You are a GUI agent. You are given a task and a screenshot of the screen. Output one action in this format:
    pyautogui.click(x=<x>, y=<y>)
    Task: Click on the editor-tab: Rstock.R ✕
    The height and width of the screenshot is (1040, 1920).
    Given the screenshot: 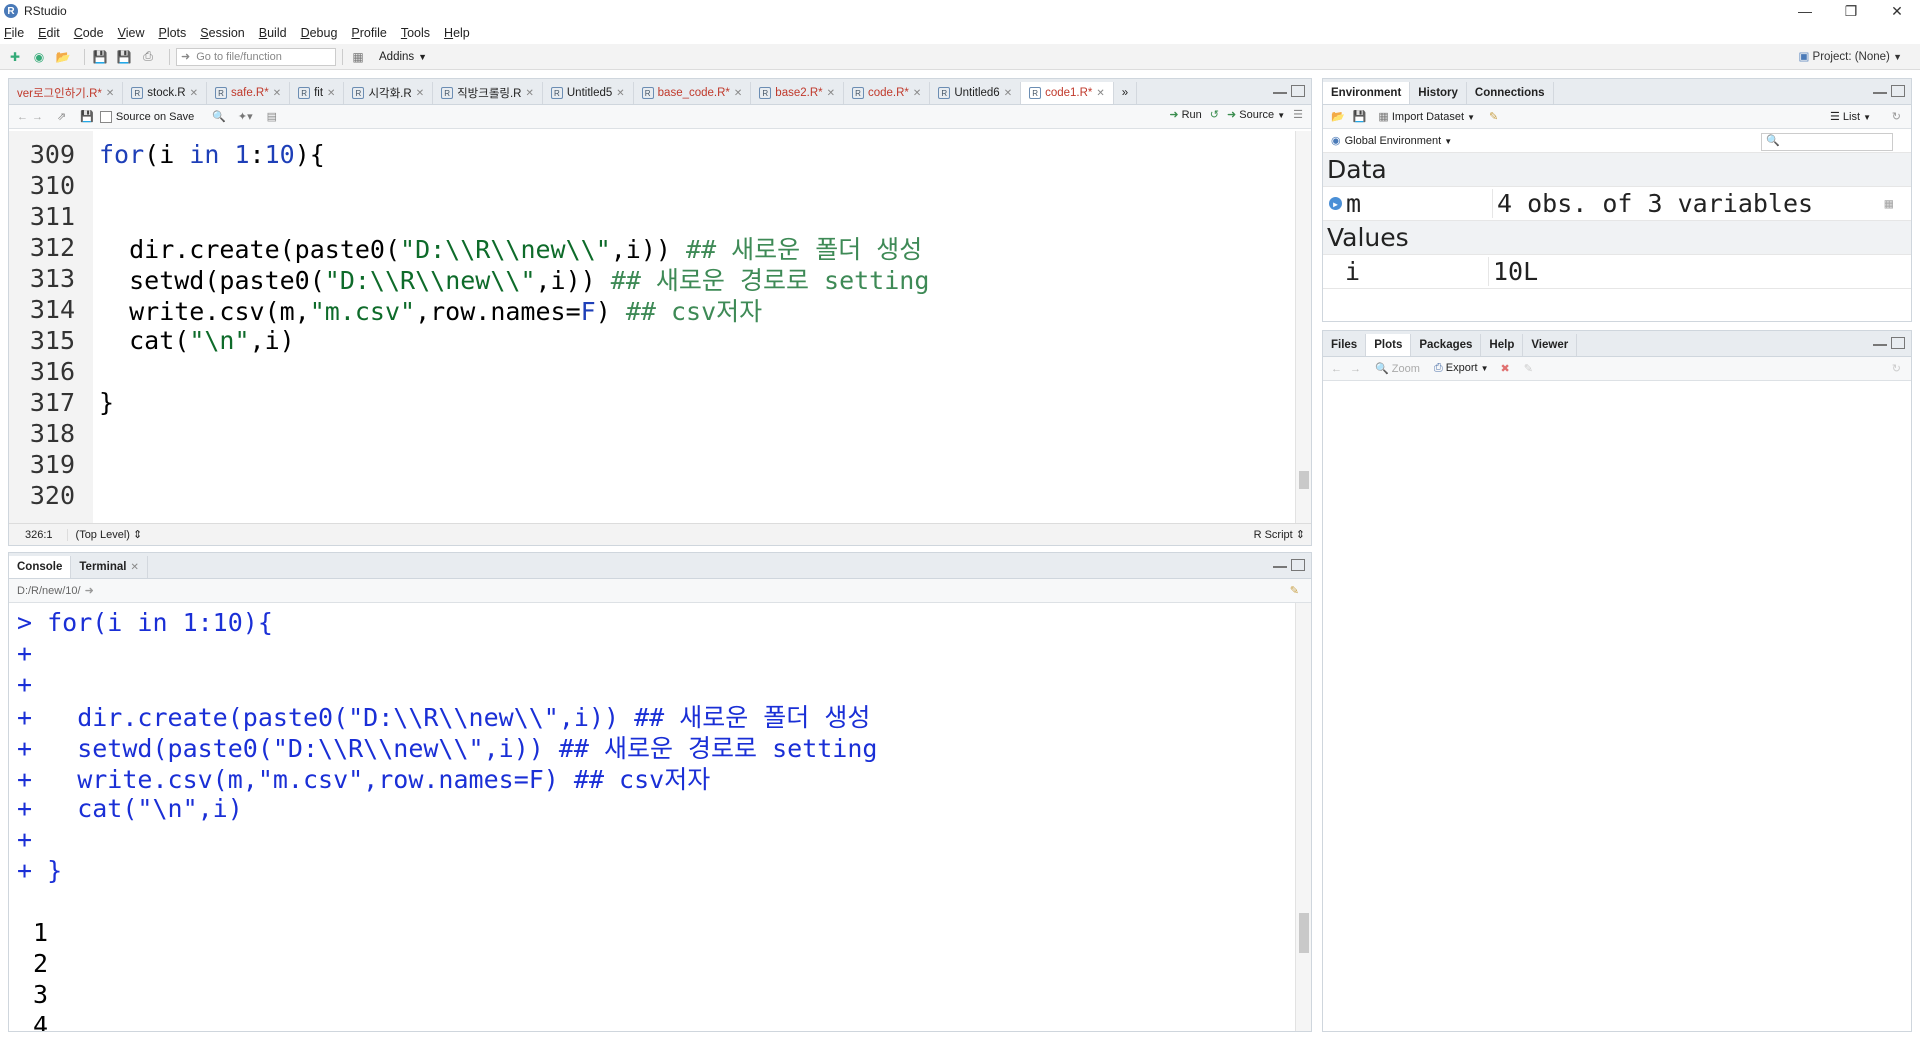 What is the action you would take?
    pyautogui.click(x=165, y=93)
    